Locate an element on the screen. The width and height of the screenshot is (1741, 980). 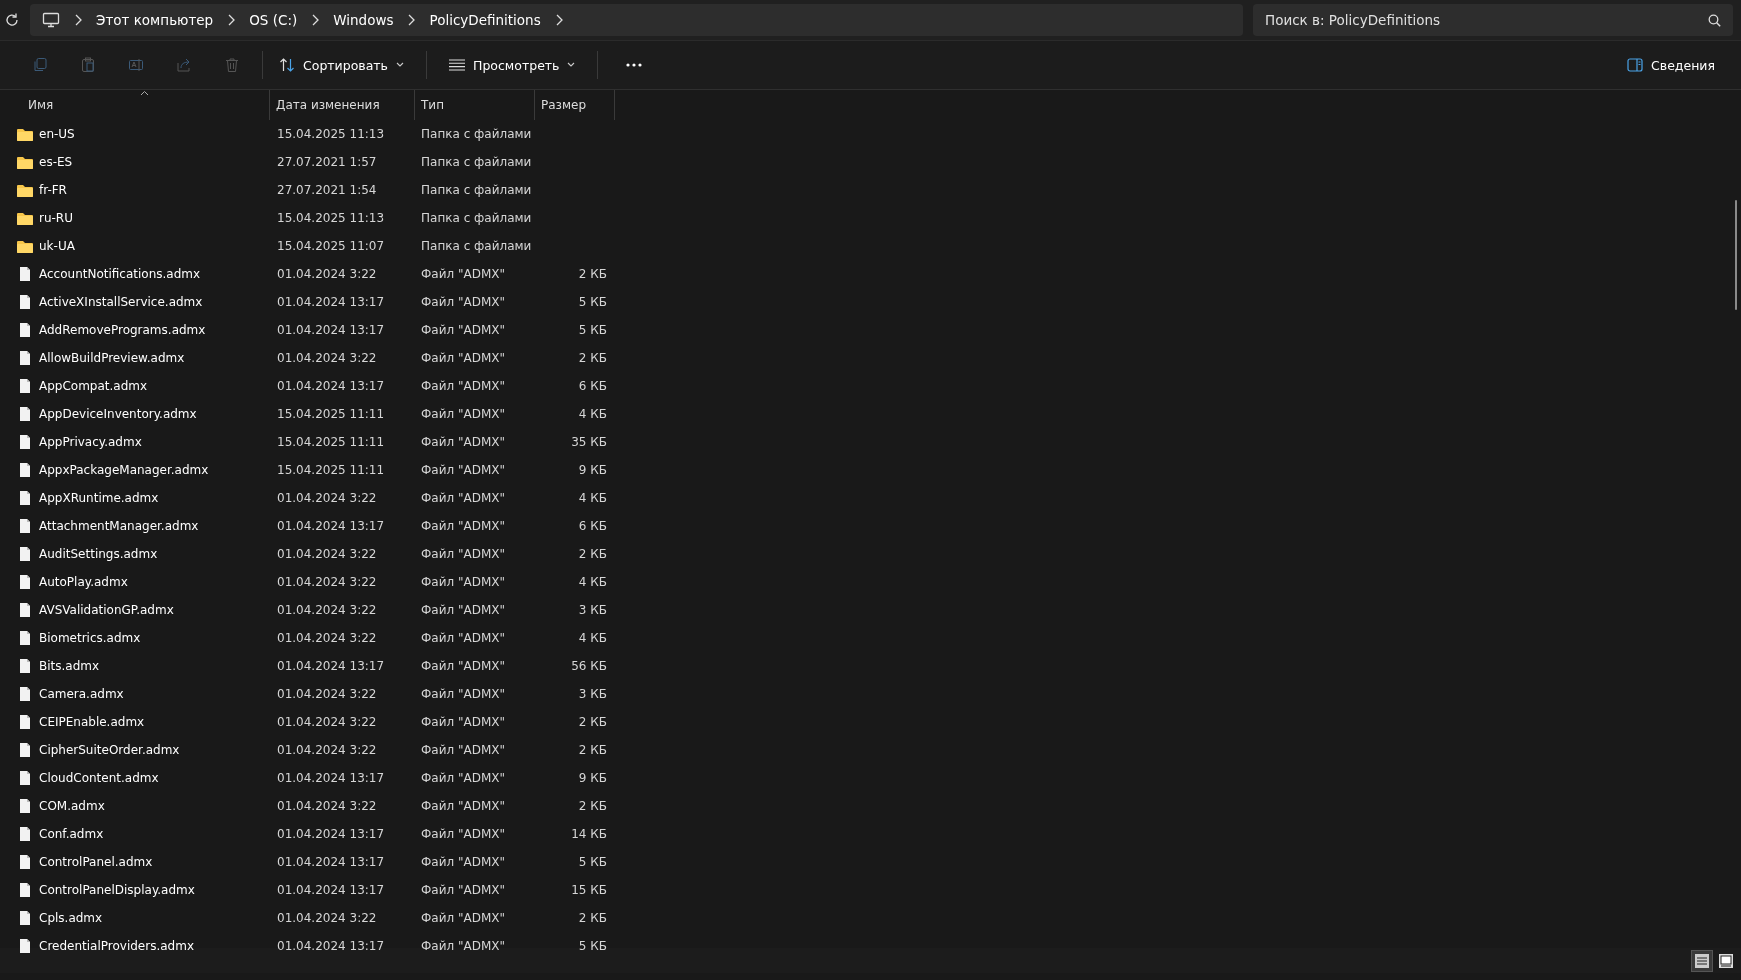
scrollbar is located at coordinates (1736, 255).